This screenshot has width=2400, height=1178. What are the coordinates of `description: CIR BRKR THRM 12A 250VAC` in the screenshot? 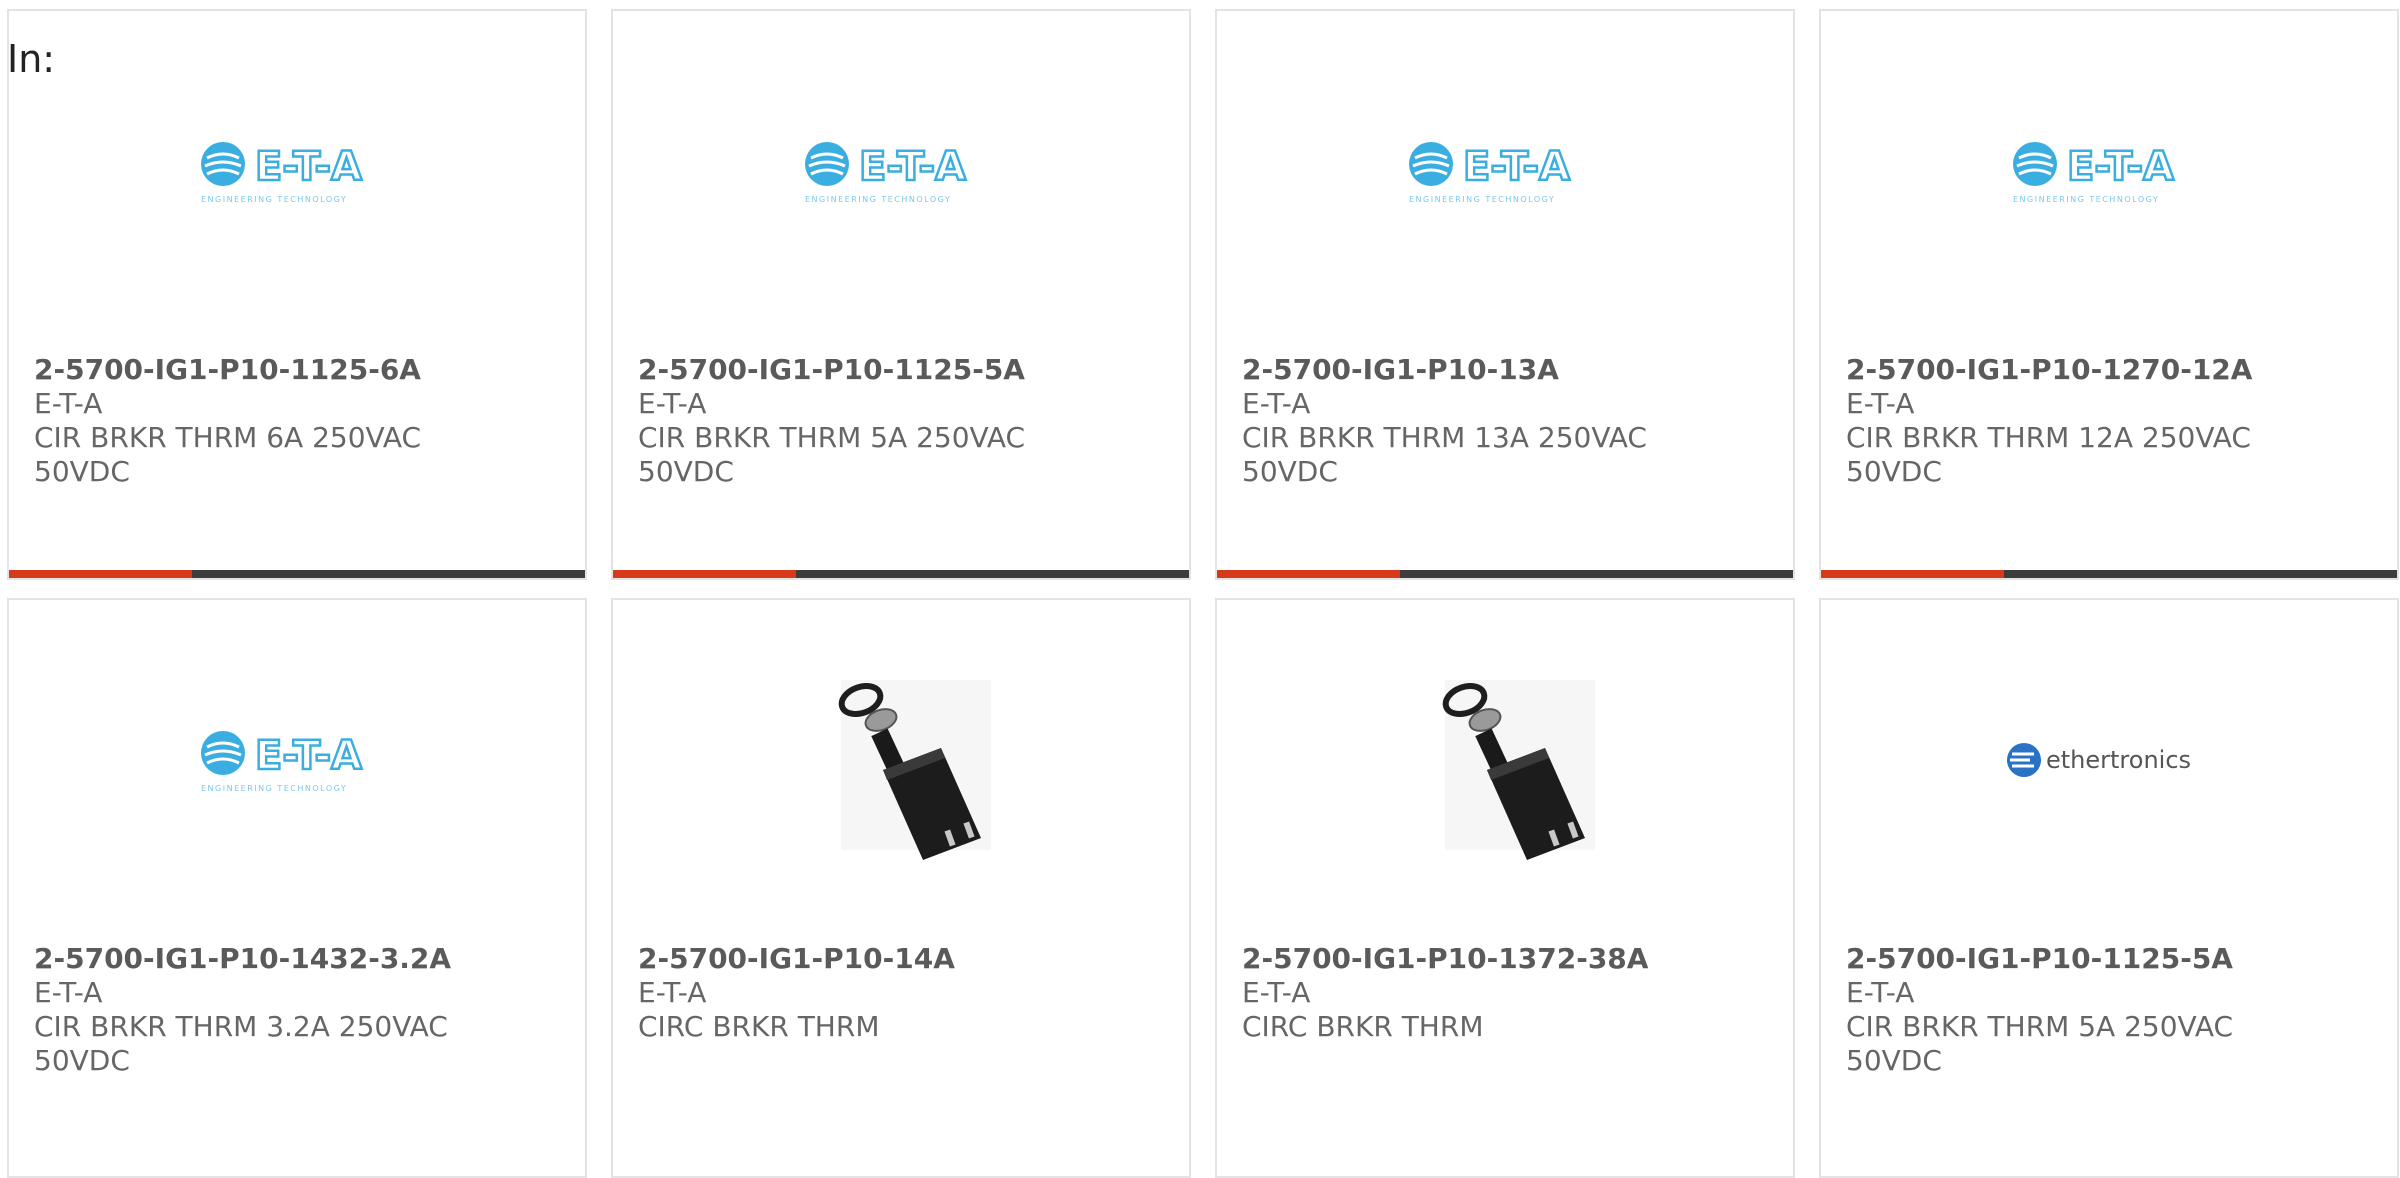 It's located at (2048, 437).